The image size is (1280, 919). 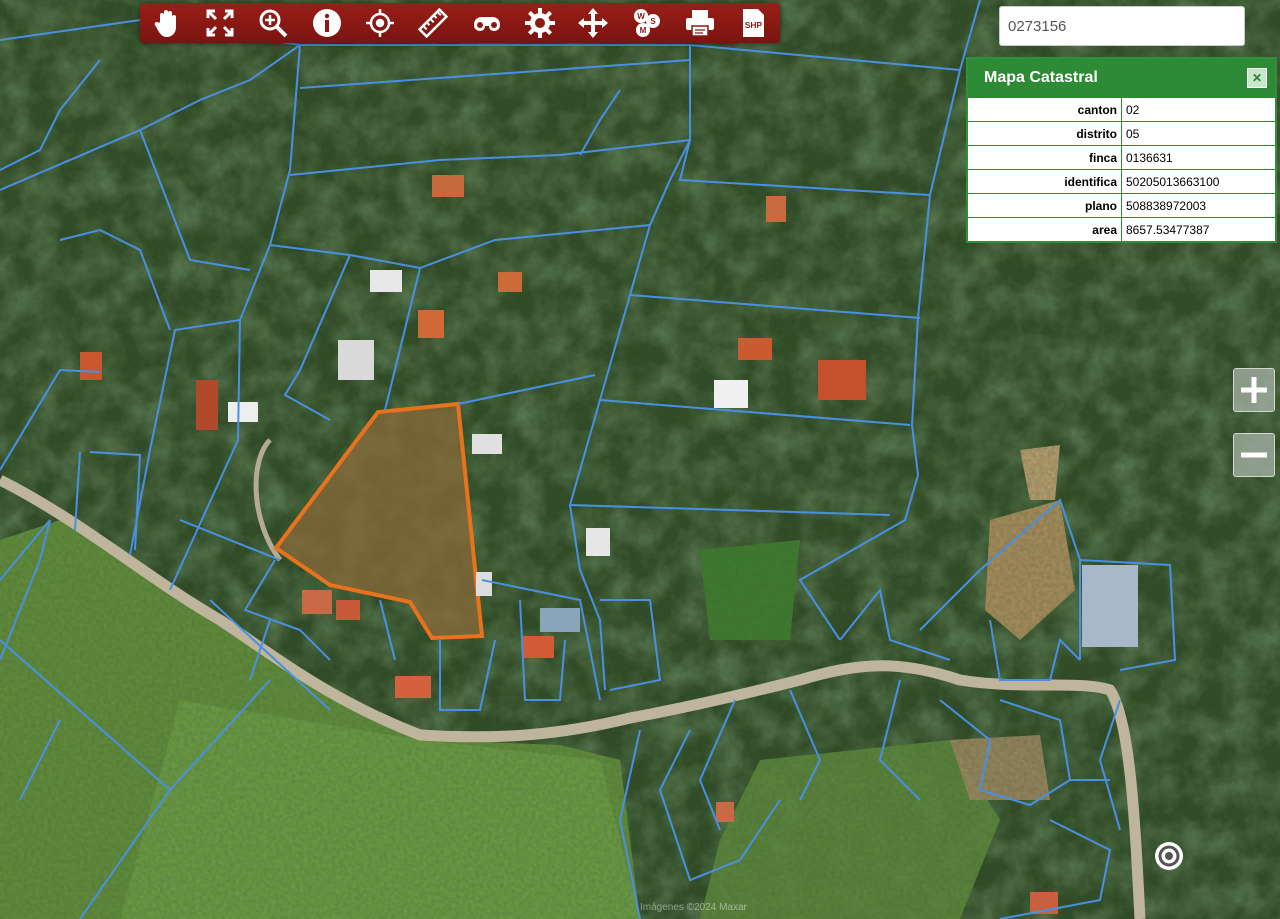 I want to click on street-view-tool-button, so click(x=487, y=23).